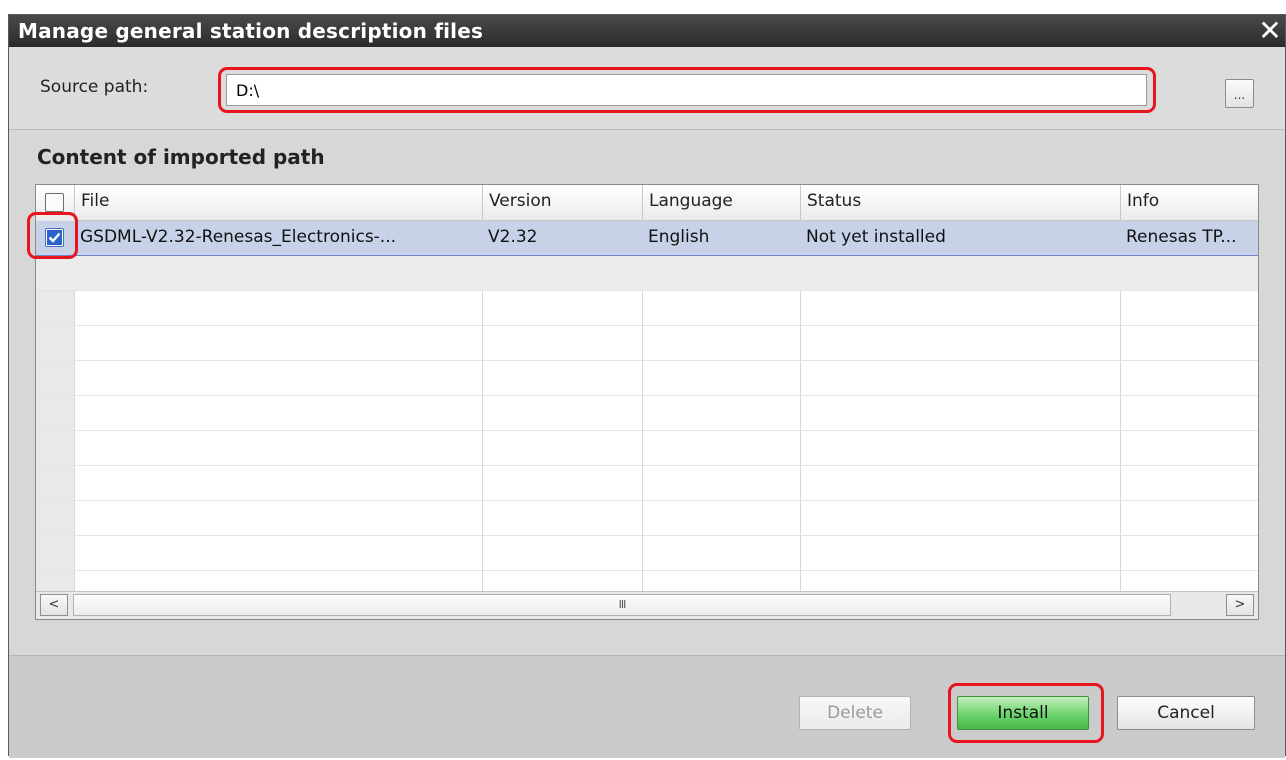  Describe the element at coordinates (679, 237) in the screenshot. I see `cell-language: English` at that location.